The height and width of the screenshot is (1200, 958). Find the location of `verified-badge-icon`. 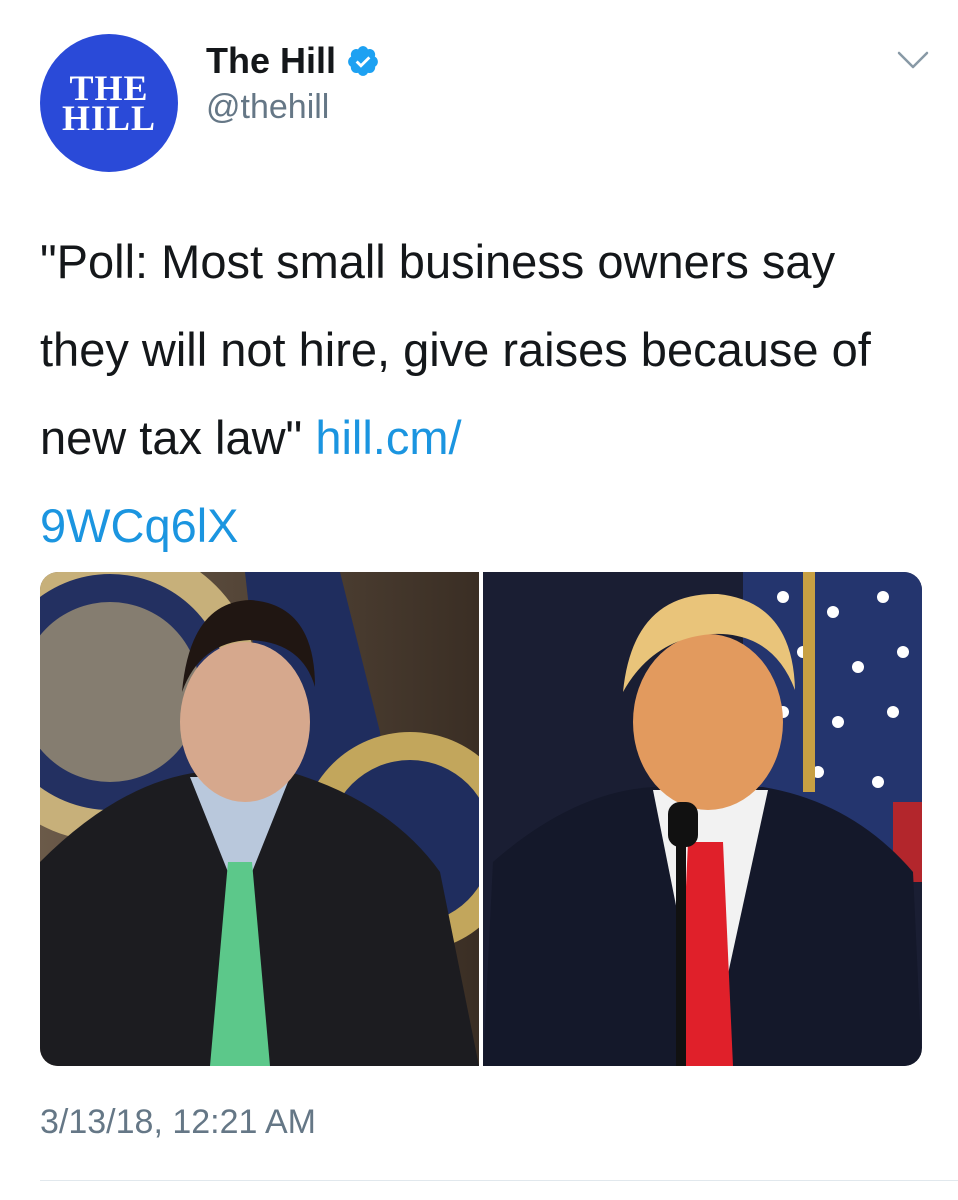

verified-badge-icon is located at coordinates (363, 61).